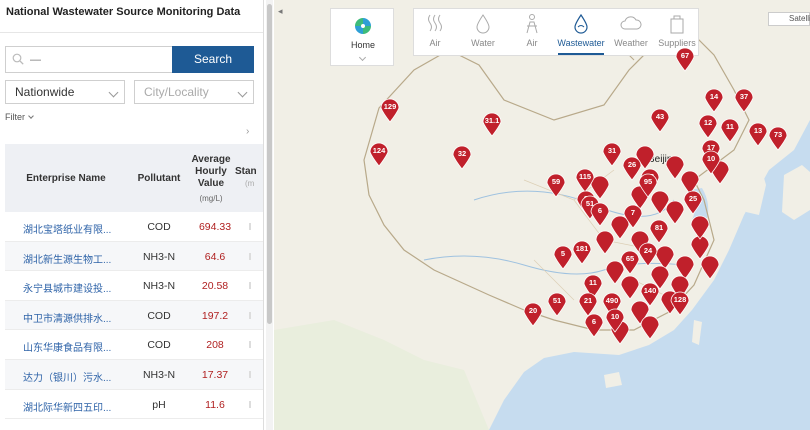 The height and width of the screenshot is (430, 810). What do you see at coordinates (211, 172) in the screenshot?
I see `col-header-avg-value: Average Hourly Value` at bounding box center [211, 172].